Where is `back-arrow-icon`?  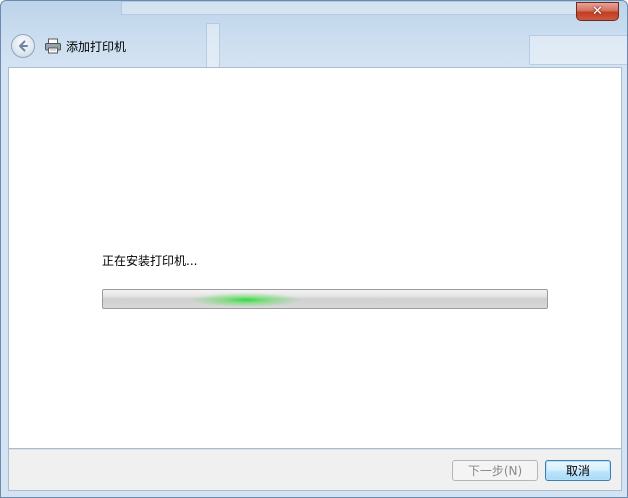 back-arrow-icon is located at coordinates (23, 46).